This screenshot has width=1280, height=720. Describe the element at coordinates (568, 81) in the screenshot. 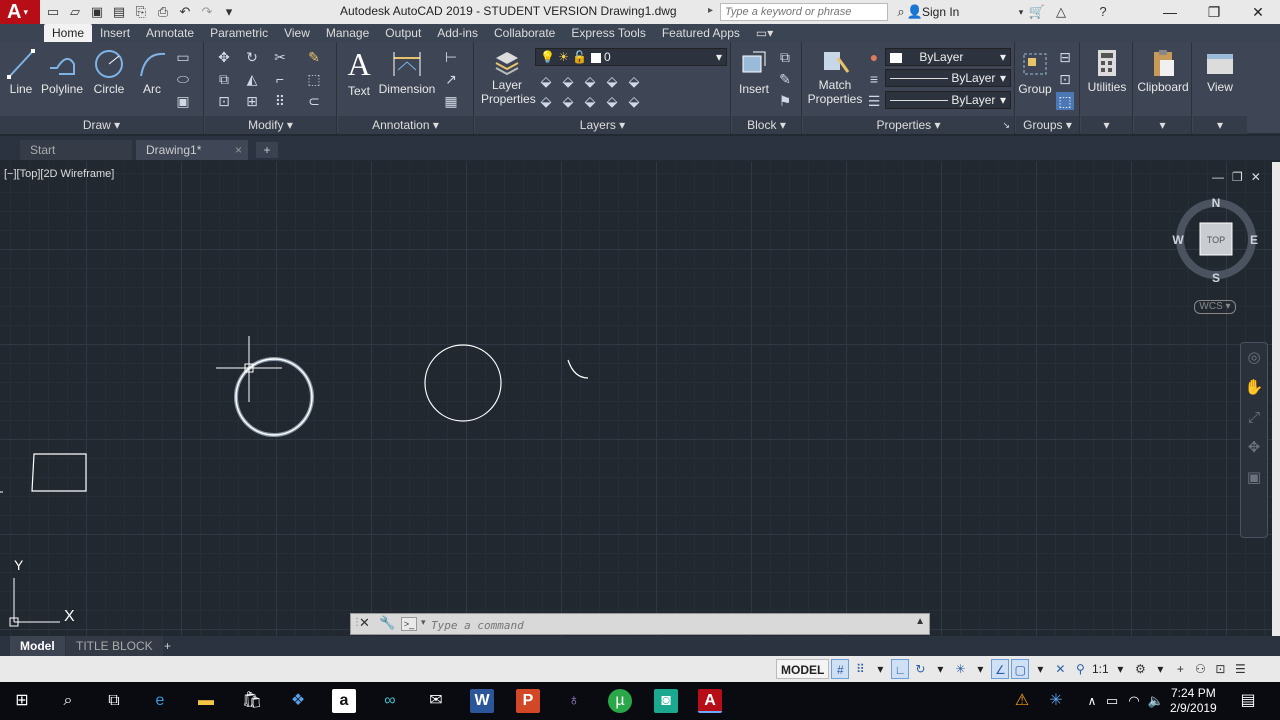

I see `layer-isolate-icon: ⬙` at that location.